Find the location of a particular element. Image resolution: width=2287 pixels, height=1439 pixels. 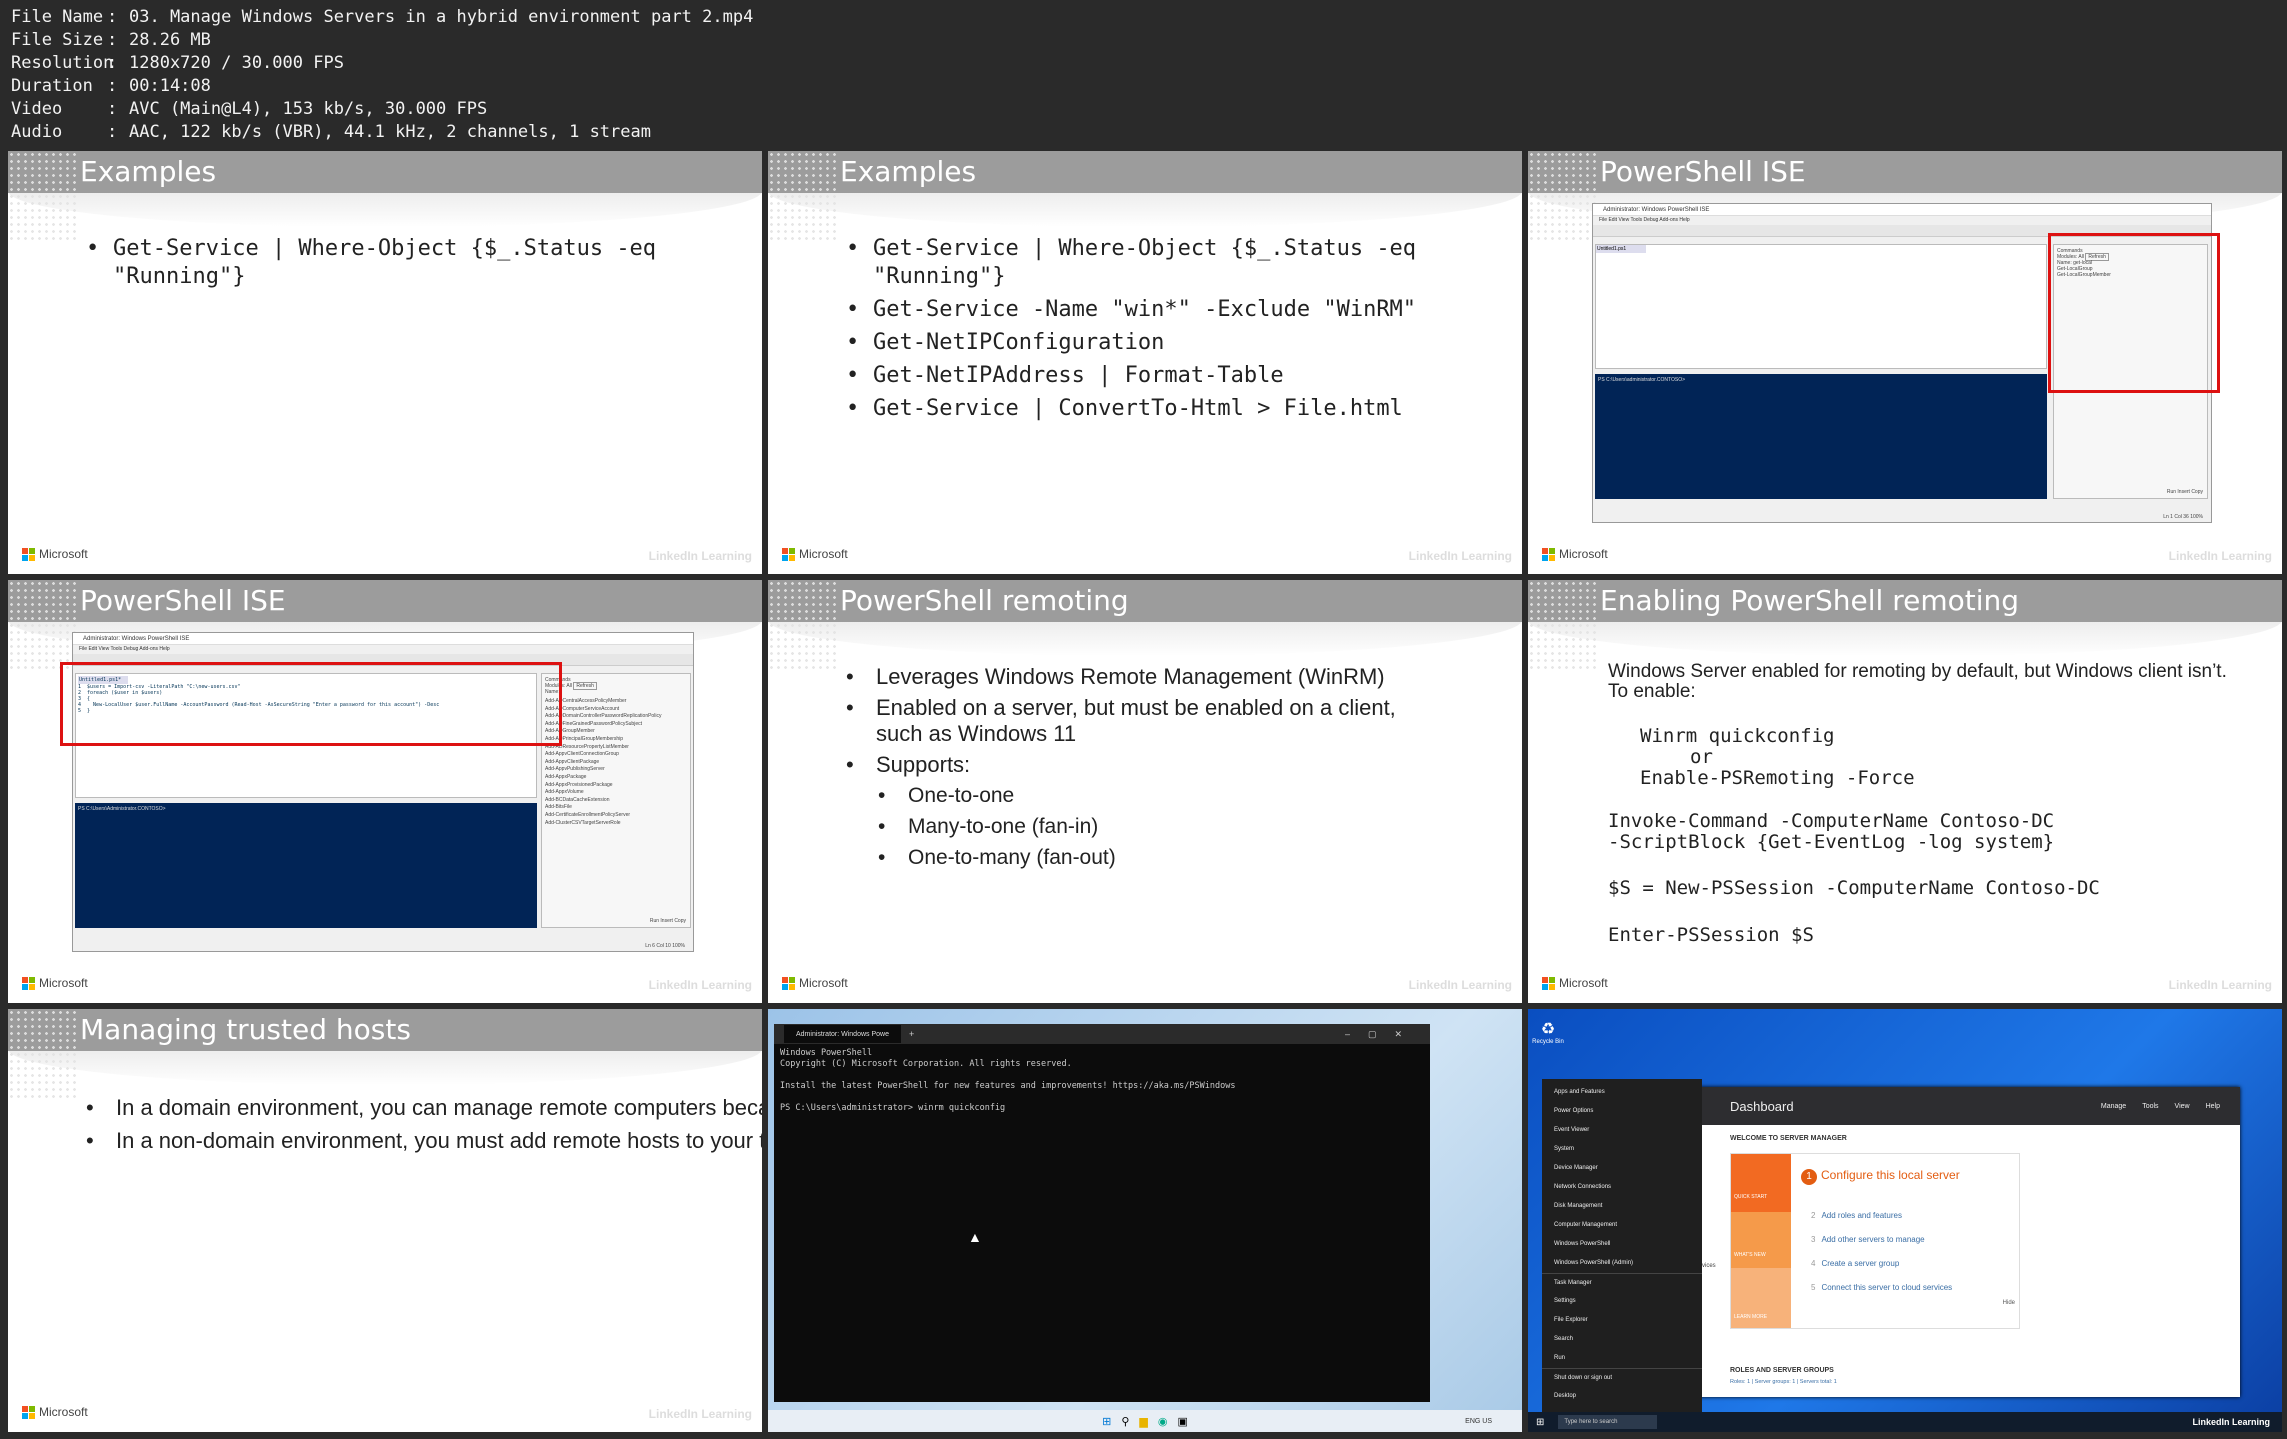

context-menu-item: Network Connections is located at coordinates (1622, 1187).